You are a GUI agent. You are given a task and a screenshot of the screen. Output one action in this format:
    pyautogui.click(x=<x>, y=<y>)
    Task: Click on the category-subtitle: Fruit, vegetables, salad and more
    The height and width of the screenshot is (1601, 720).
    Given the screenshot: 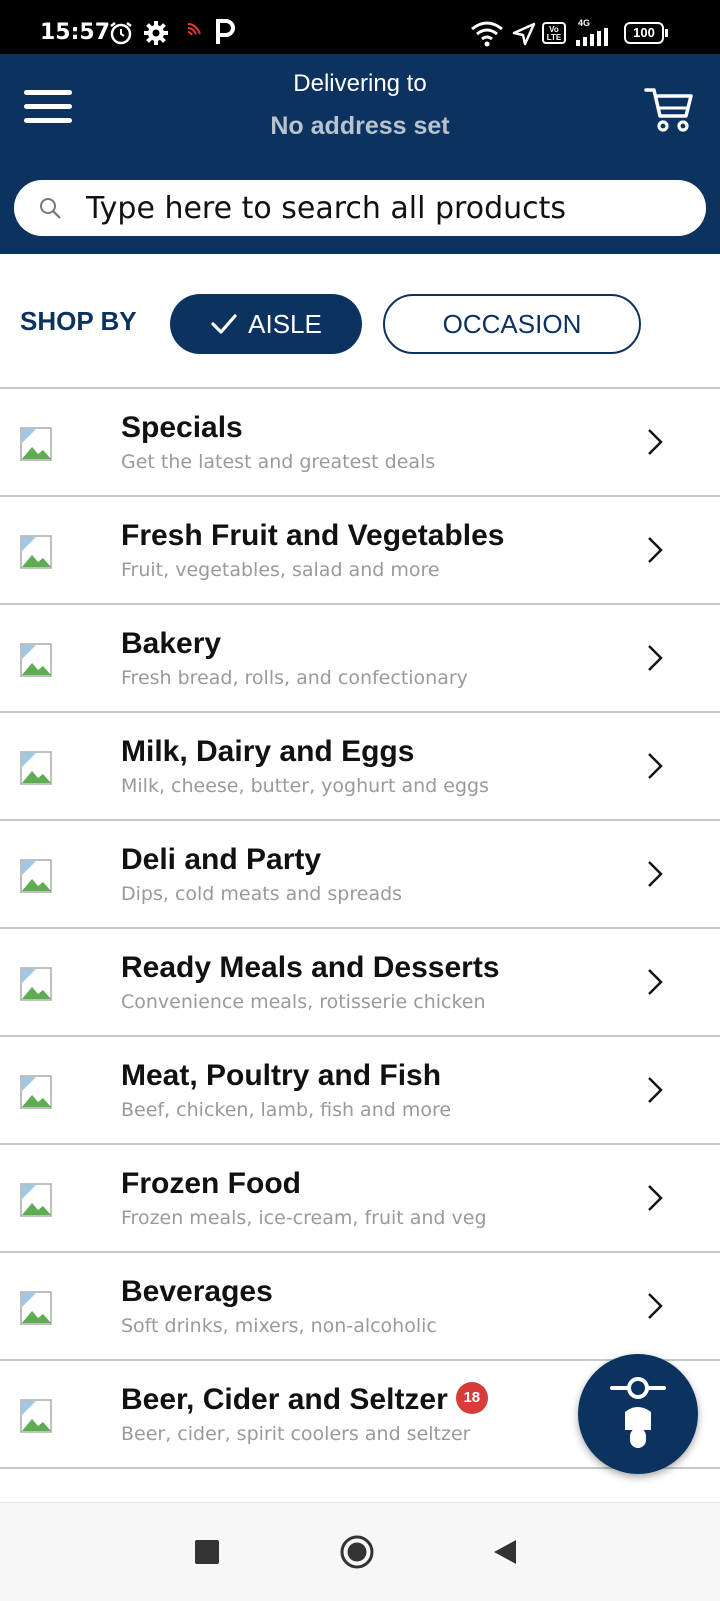 What is the action you would take?
    pyautogui.click(x=280, y=570)
    